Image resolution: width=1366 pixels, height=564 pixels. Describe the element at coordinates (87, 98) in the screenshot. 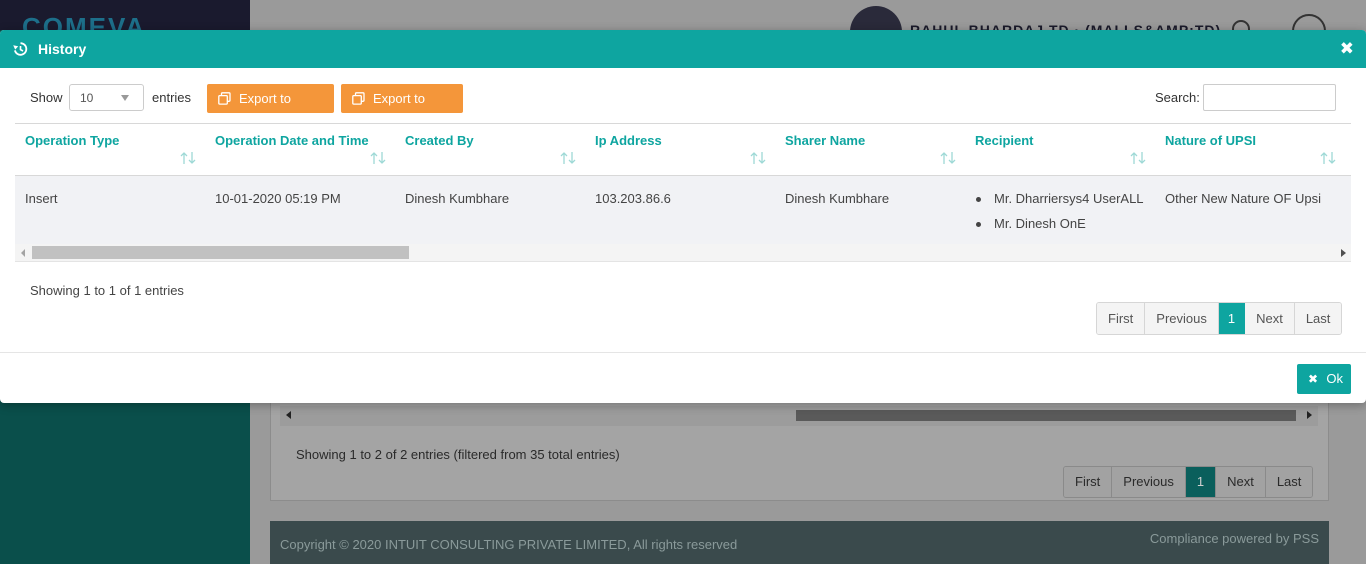

I see `page-size-value: 10` at that location.